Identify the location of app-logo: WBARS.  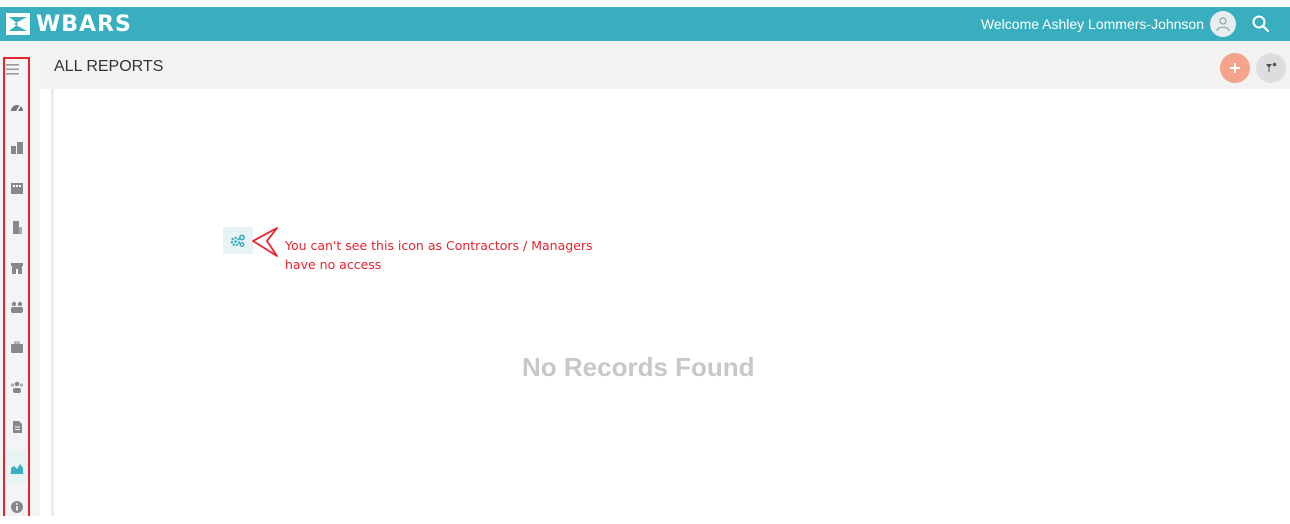
(69, 24).